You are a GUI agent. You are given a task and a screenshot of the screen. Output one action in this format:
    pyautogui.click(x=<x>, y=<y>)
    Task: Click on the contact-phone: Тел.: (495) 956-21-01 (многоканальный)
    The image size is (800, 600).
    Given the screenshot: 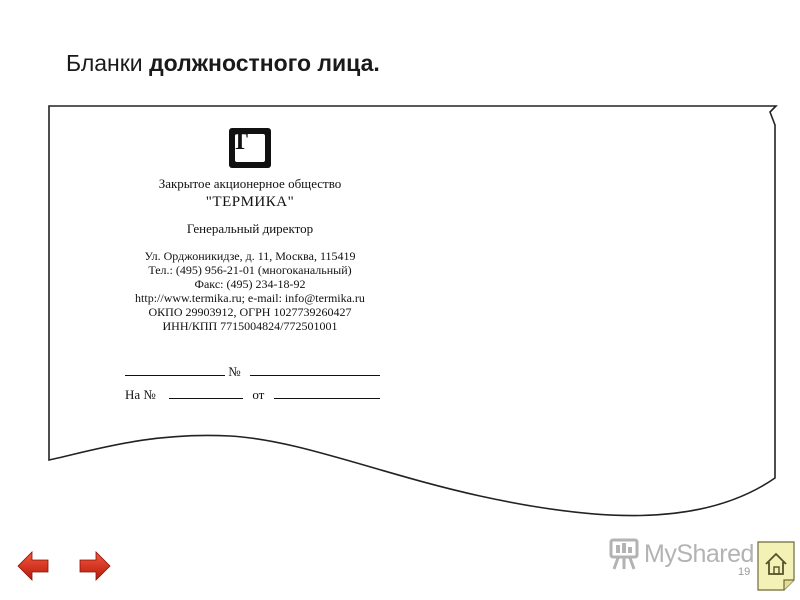 What is the action you would take?
    pyautogui.click(x=250, y=270)
    